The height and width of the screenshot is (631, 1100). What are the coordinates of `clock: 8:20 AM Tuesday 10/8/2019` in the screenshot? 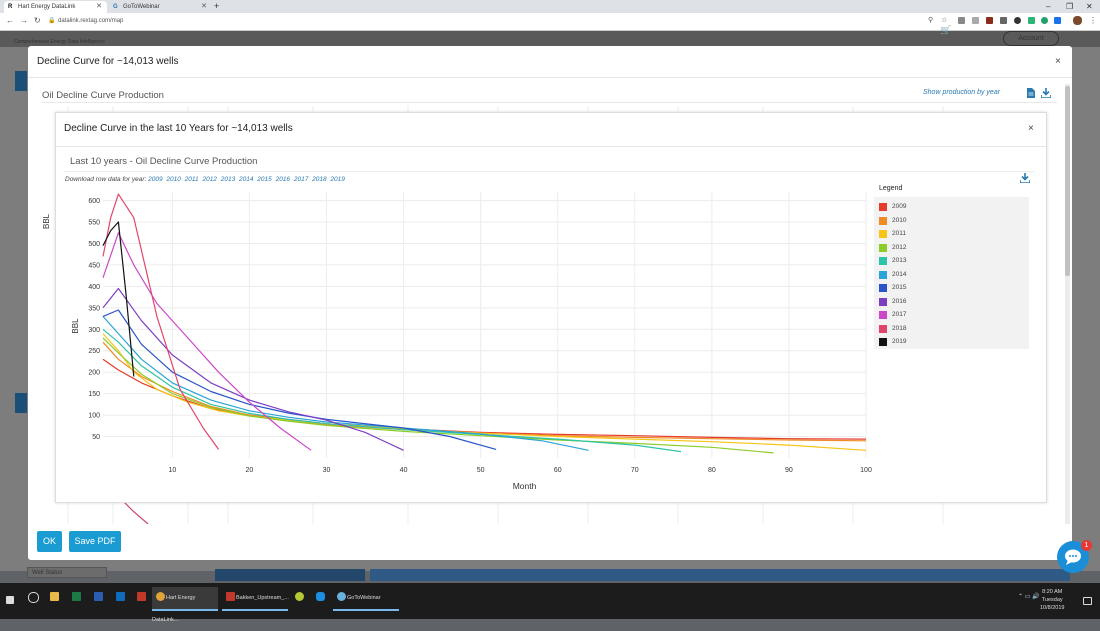 It's located at (1052, 600).